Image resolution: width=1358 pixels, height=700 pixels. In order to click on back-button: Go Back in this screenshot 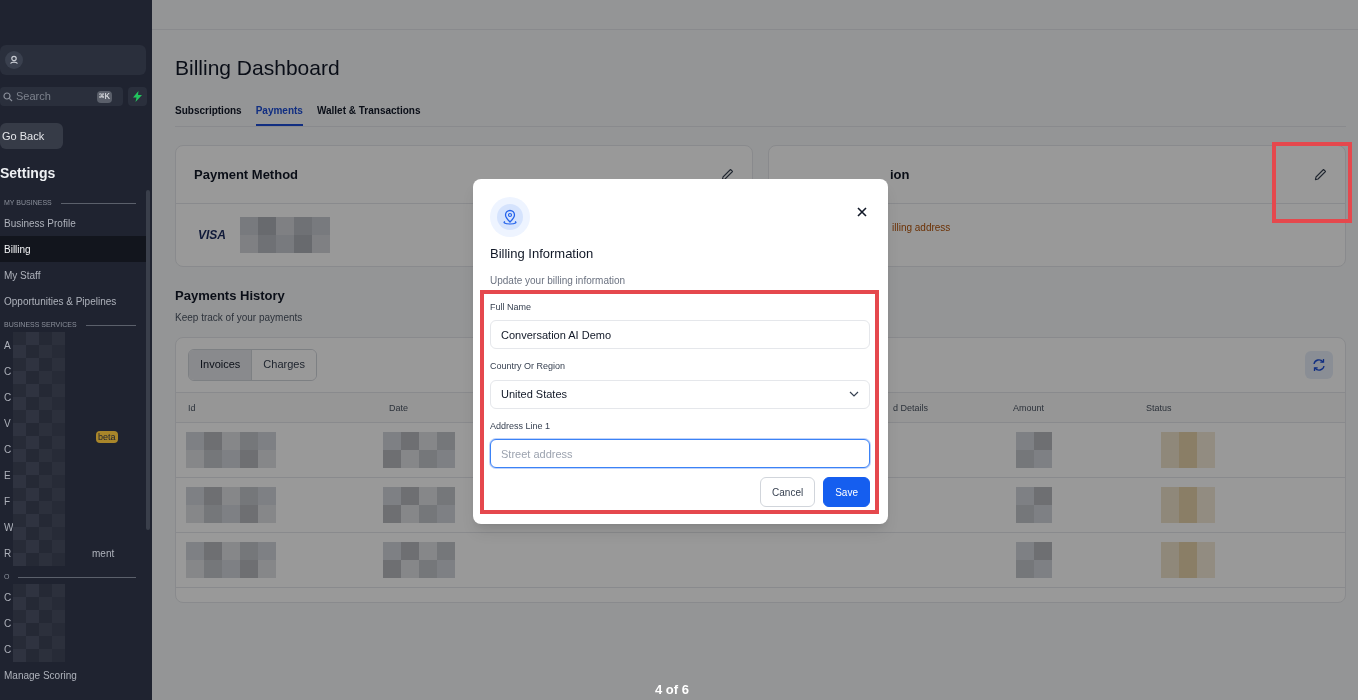, I will do `click(31, 136)`.